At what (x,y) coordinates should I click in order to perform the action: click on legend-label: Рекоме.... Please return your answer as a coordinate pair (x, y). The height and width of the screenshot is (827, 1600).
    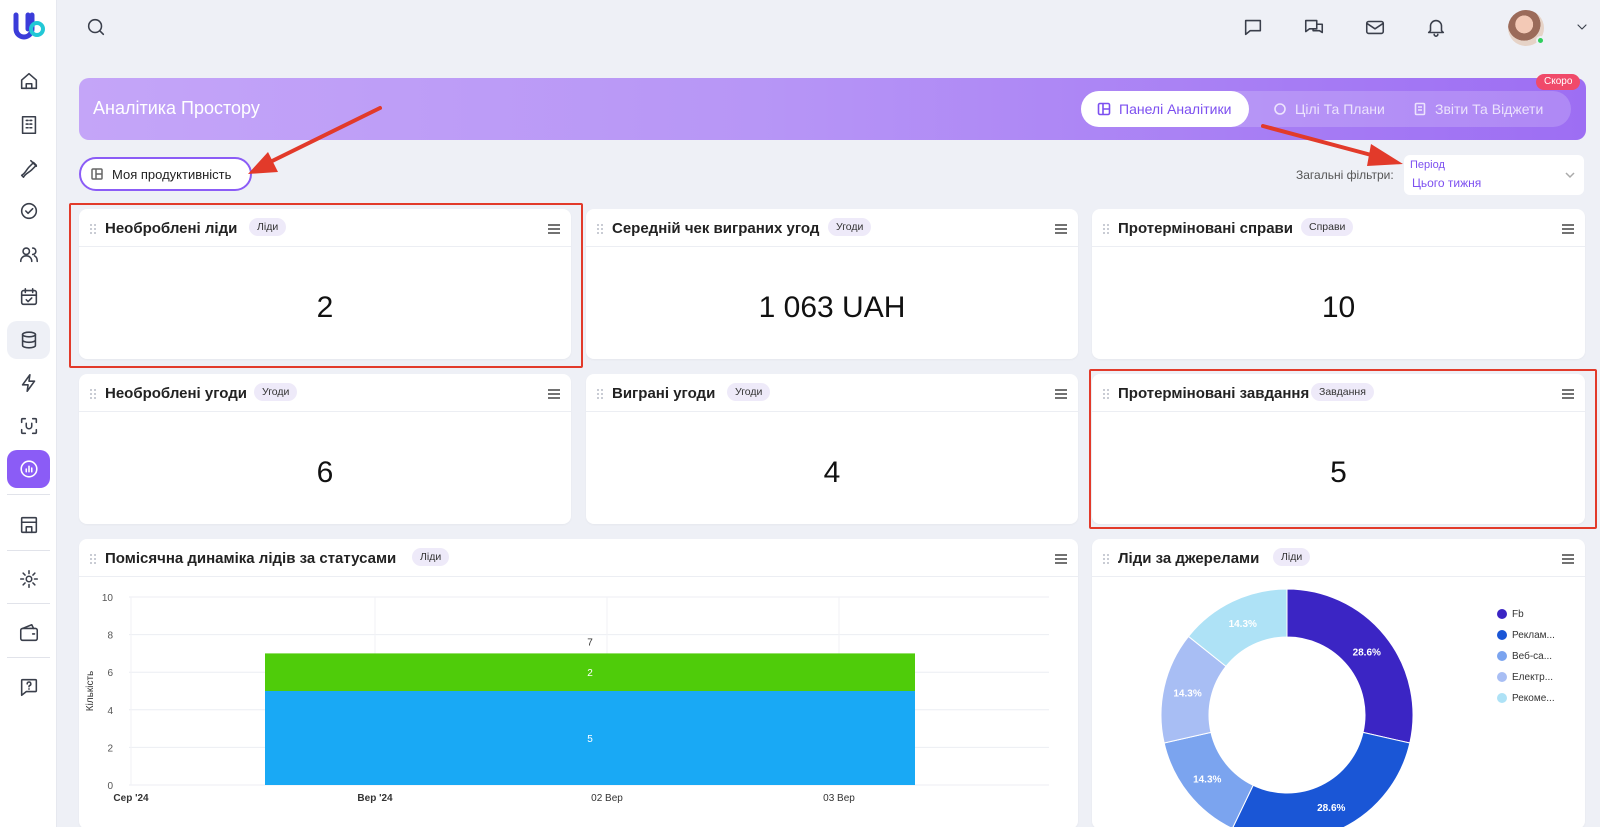
    Looking at the image, I should click on (1533, 698).